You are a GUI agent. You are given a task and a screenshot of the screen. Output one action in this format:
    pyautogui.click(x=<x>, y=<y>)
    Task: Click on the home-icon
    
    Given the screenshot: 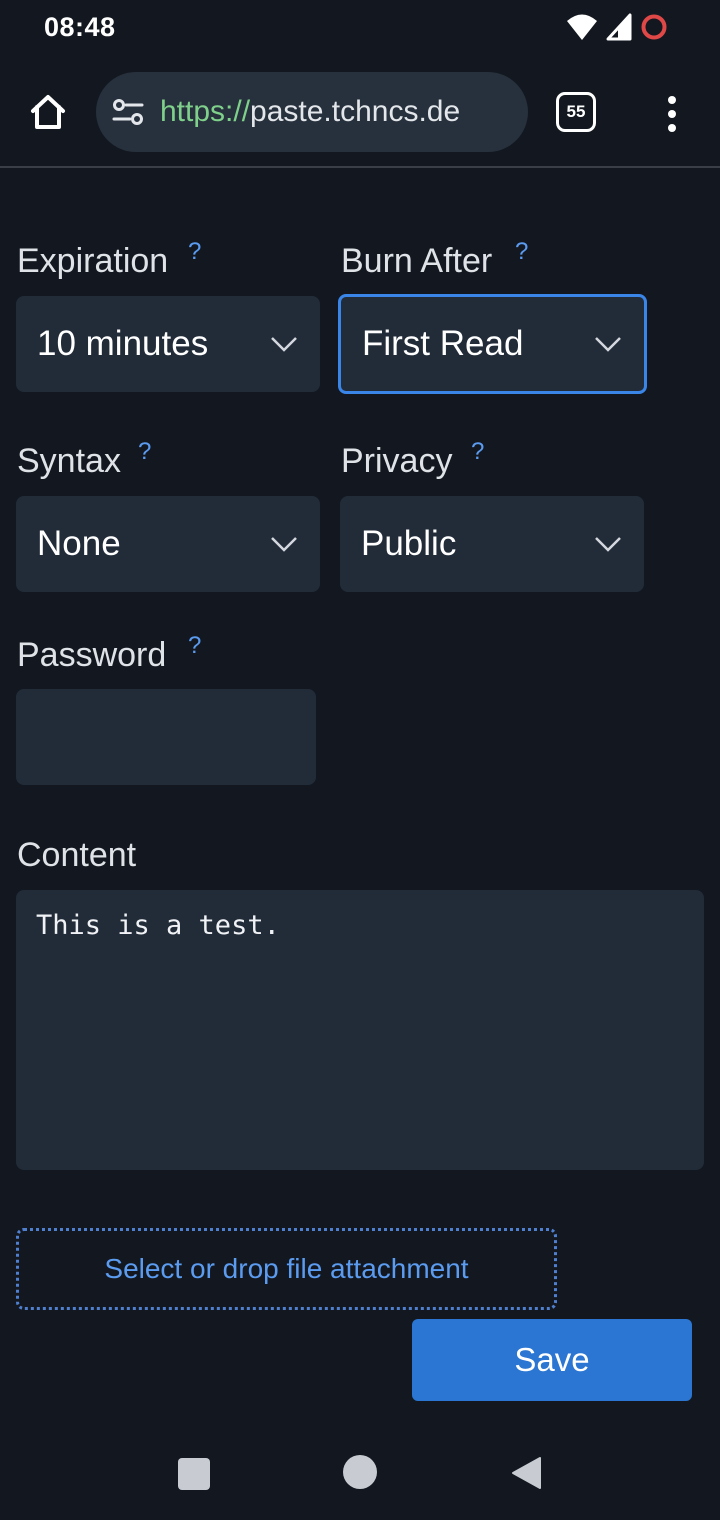 What is the action you would take?
    pyautogui.click(x=48, y=114)
    